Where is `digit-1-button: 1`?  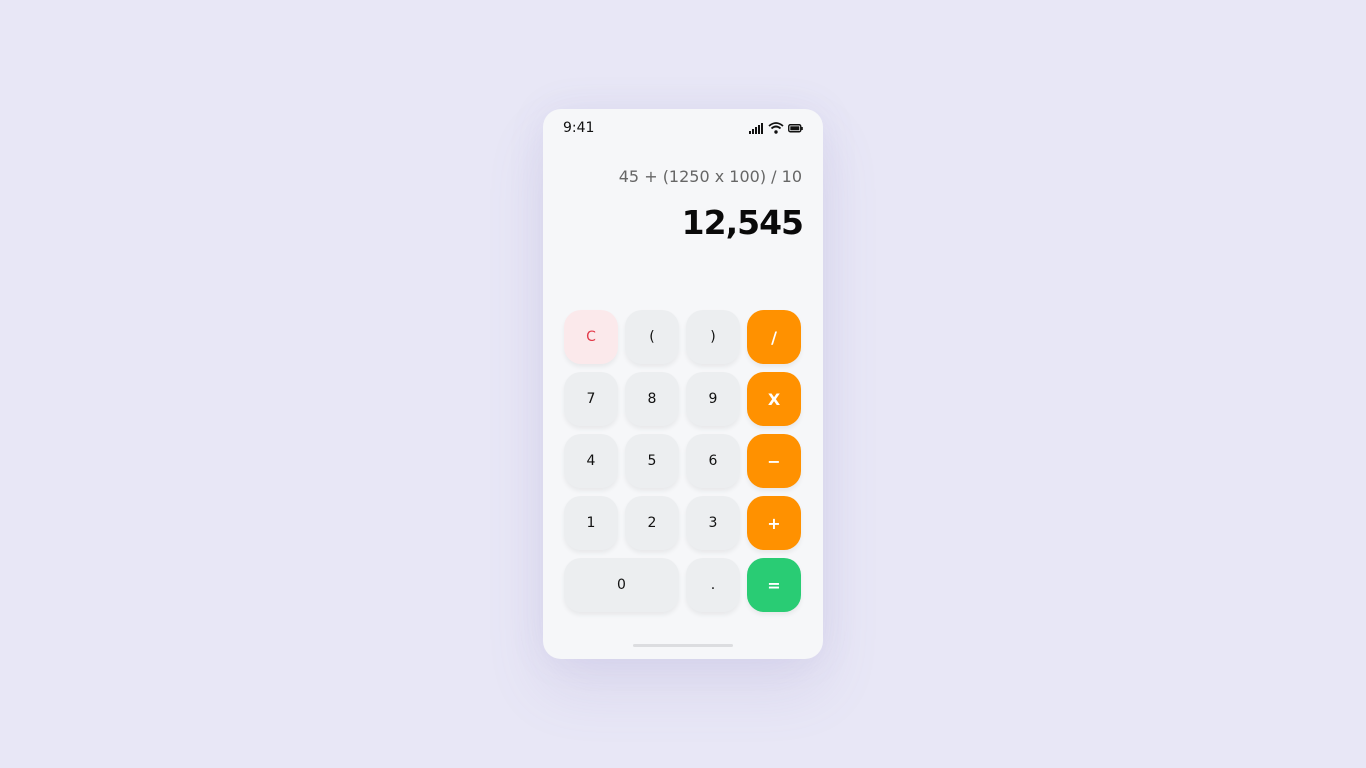
digit-1-button: 1 is located at coordinates (591, 523).